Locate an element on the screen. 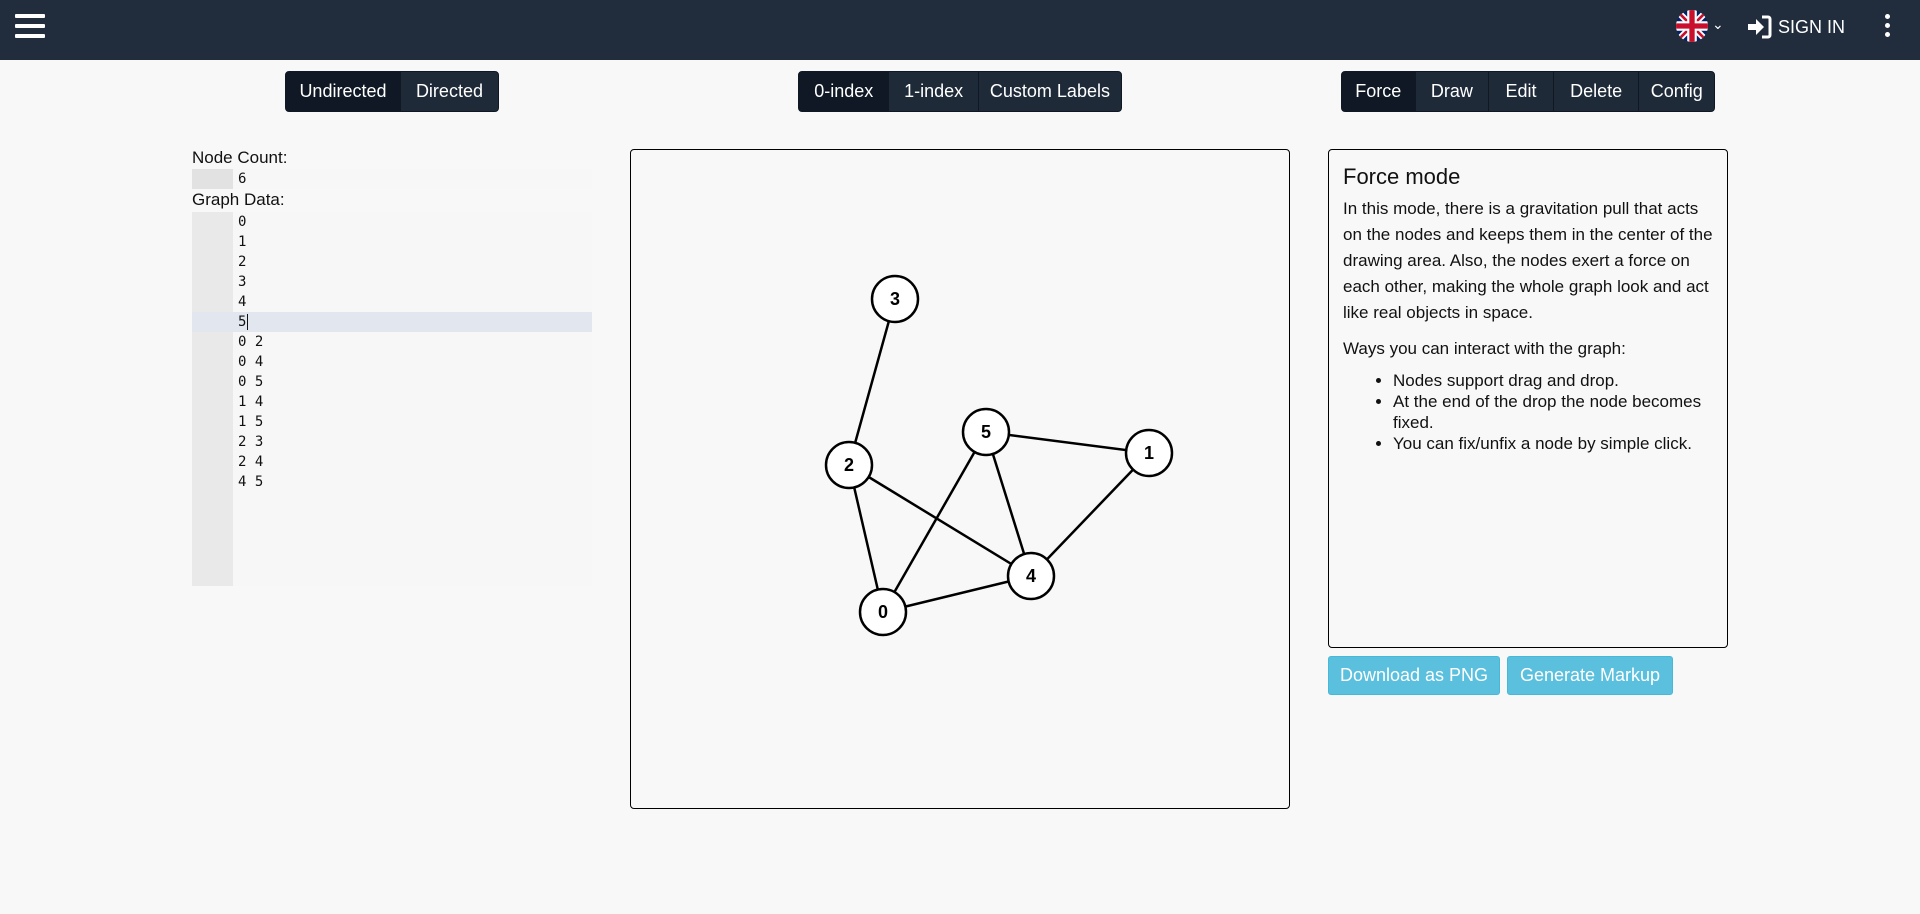 This screenshot has height=914, width=1920. node-label: 5 is located at coordinates (986, 432).